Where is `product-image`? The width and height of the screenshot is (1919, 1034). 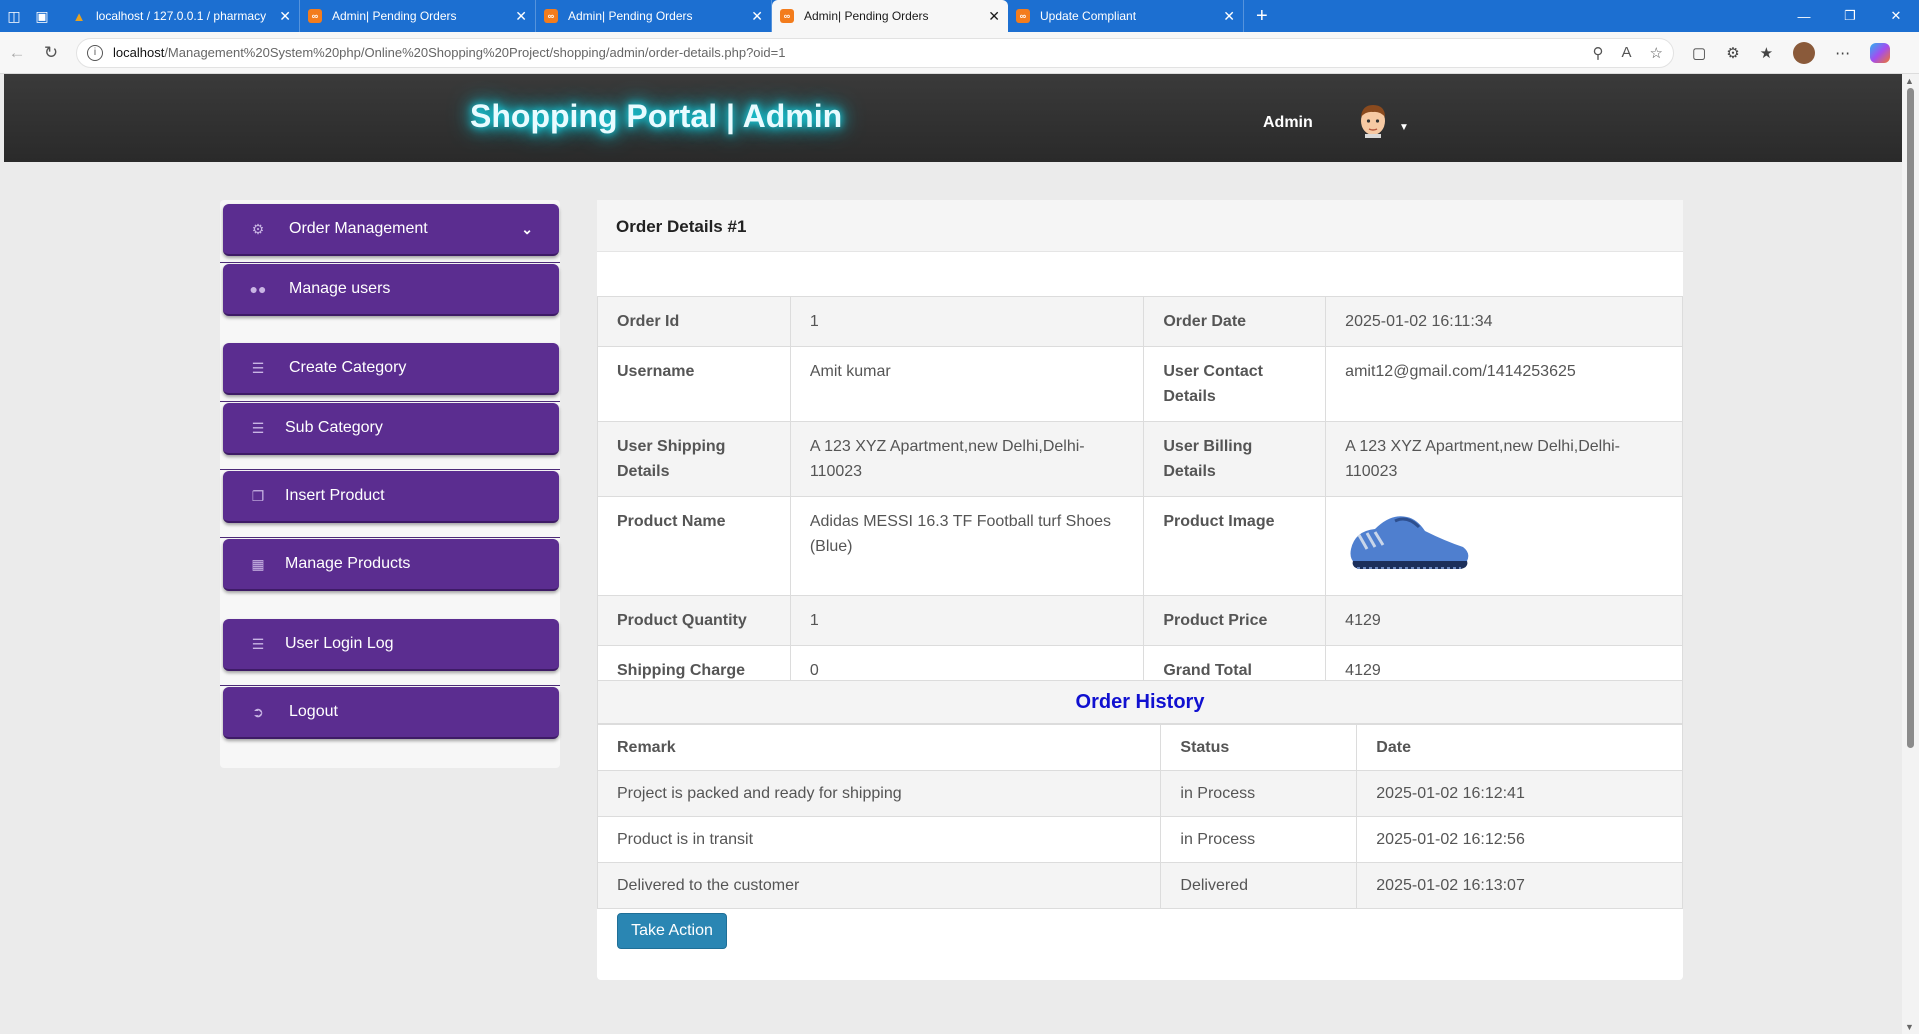 product-image is located at coordinates (1409, 542).